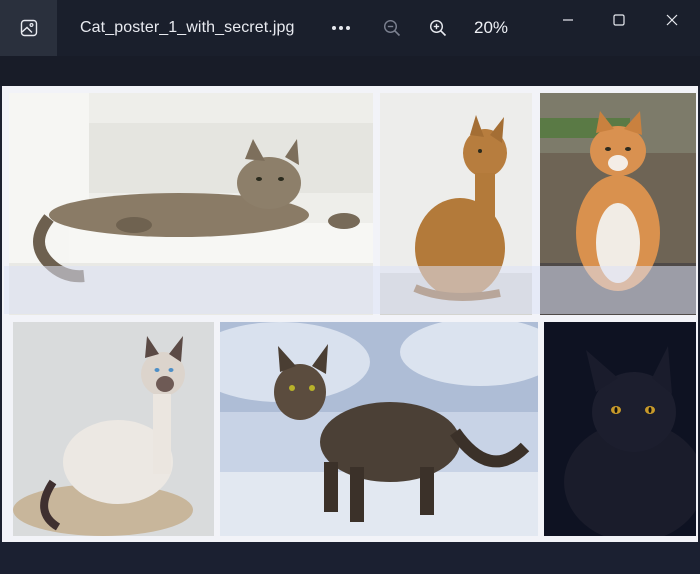 The width and height of the screenshot is (700, 574). What do you see at coordinates (113, 429) in the screenshot?
I see `photo-siamese-cat-sitting` at bounding box center [113, 429].